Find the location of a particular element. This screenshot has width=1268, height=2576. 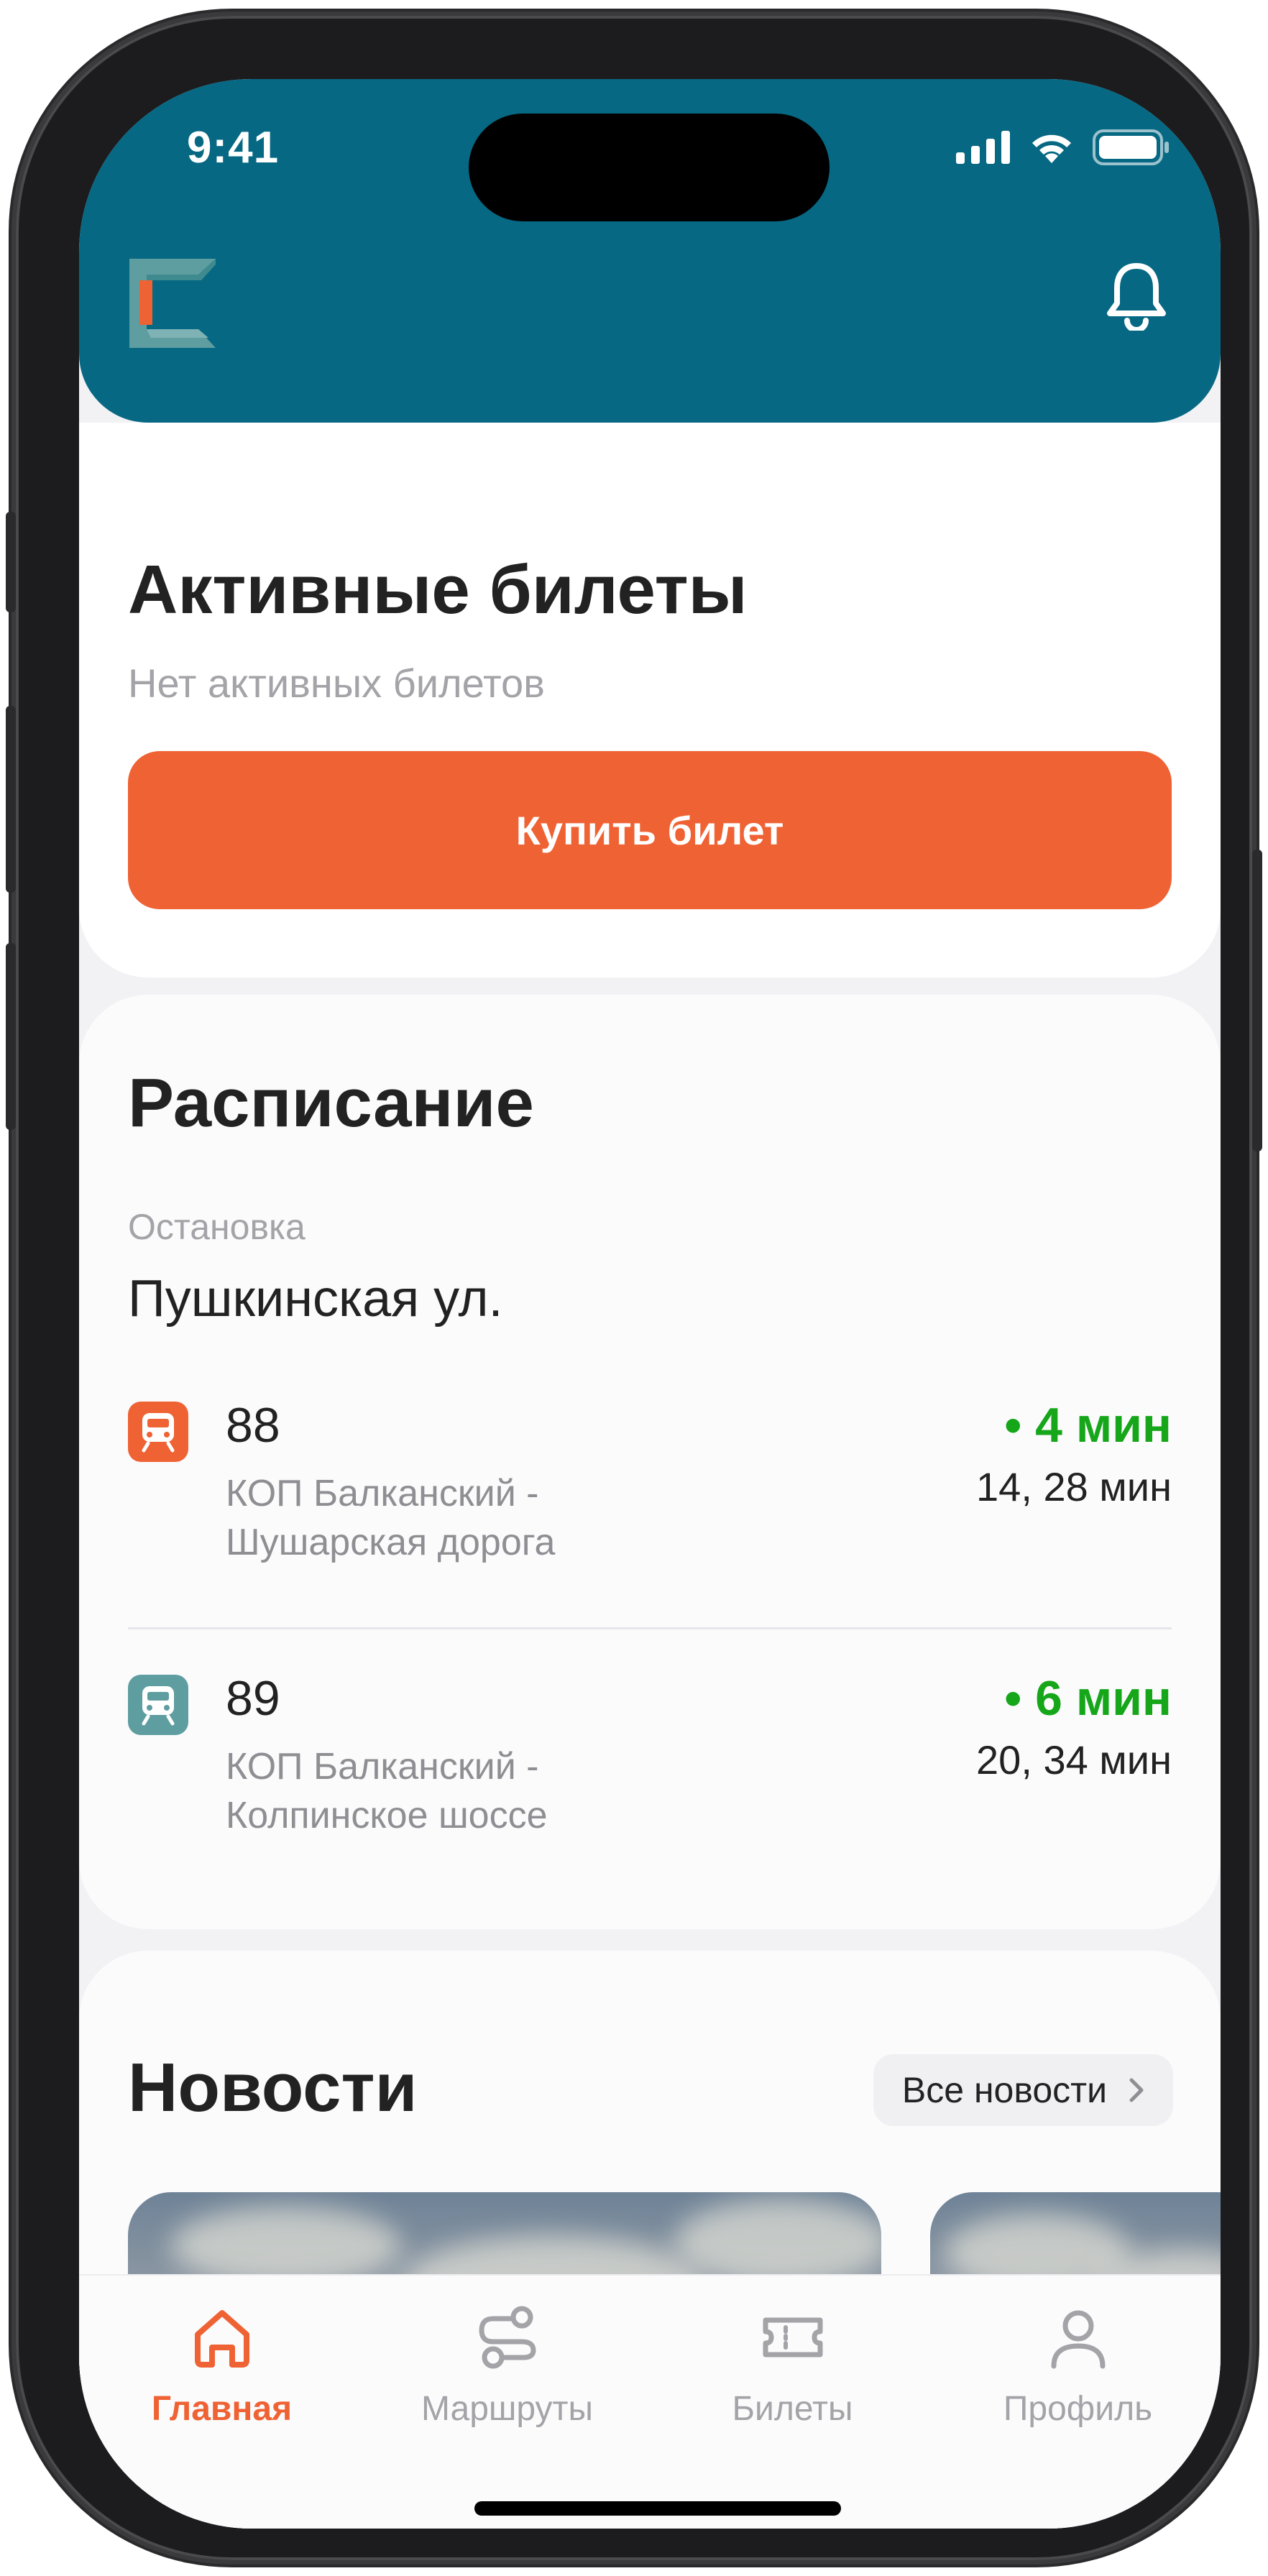

route-desc-line2: Шушарская дорога is located at coordinates (391, 1542).